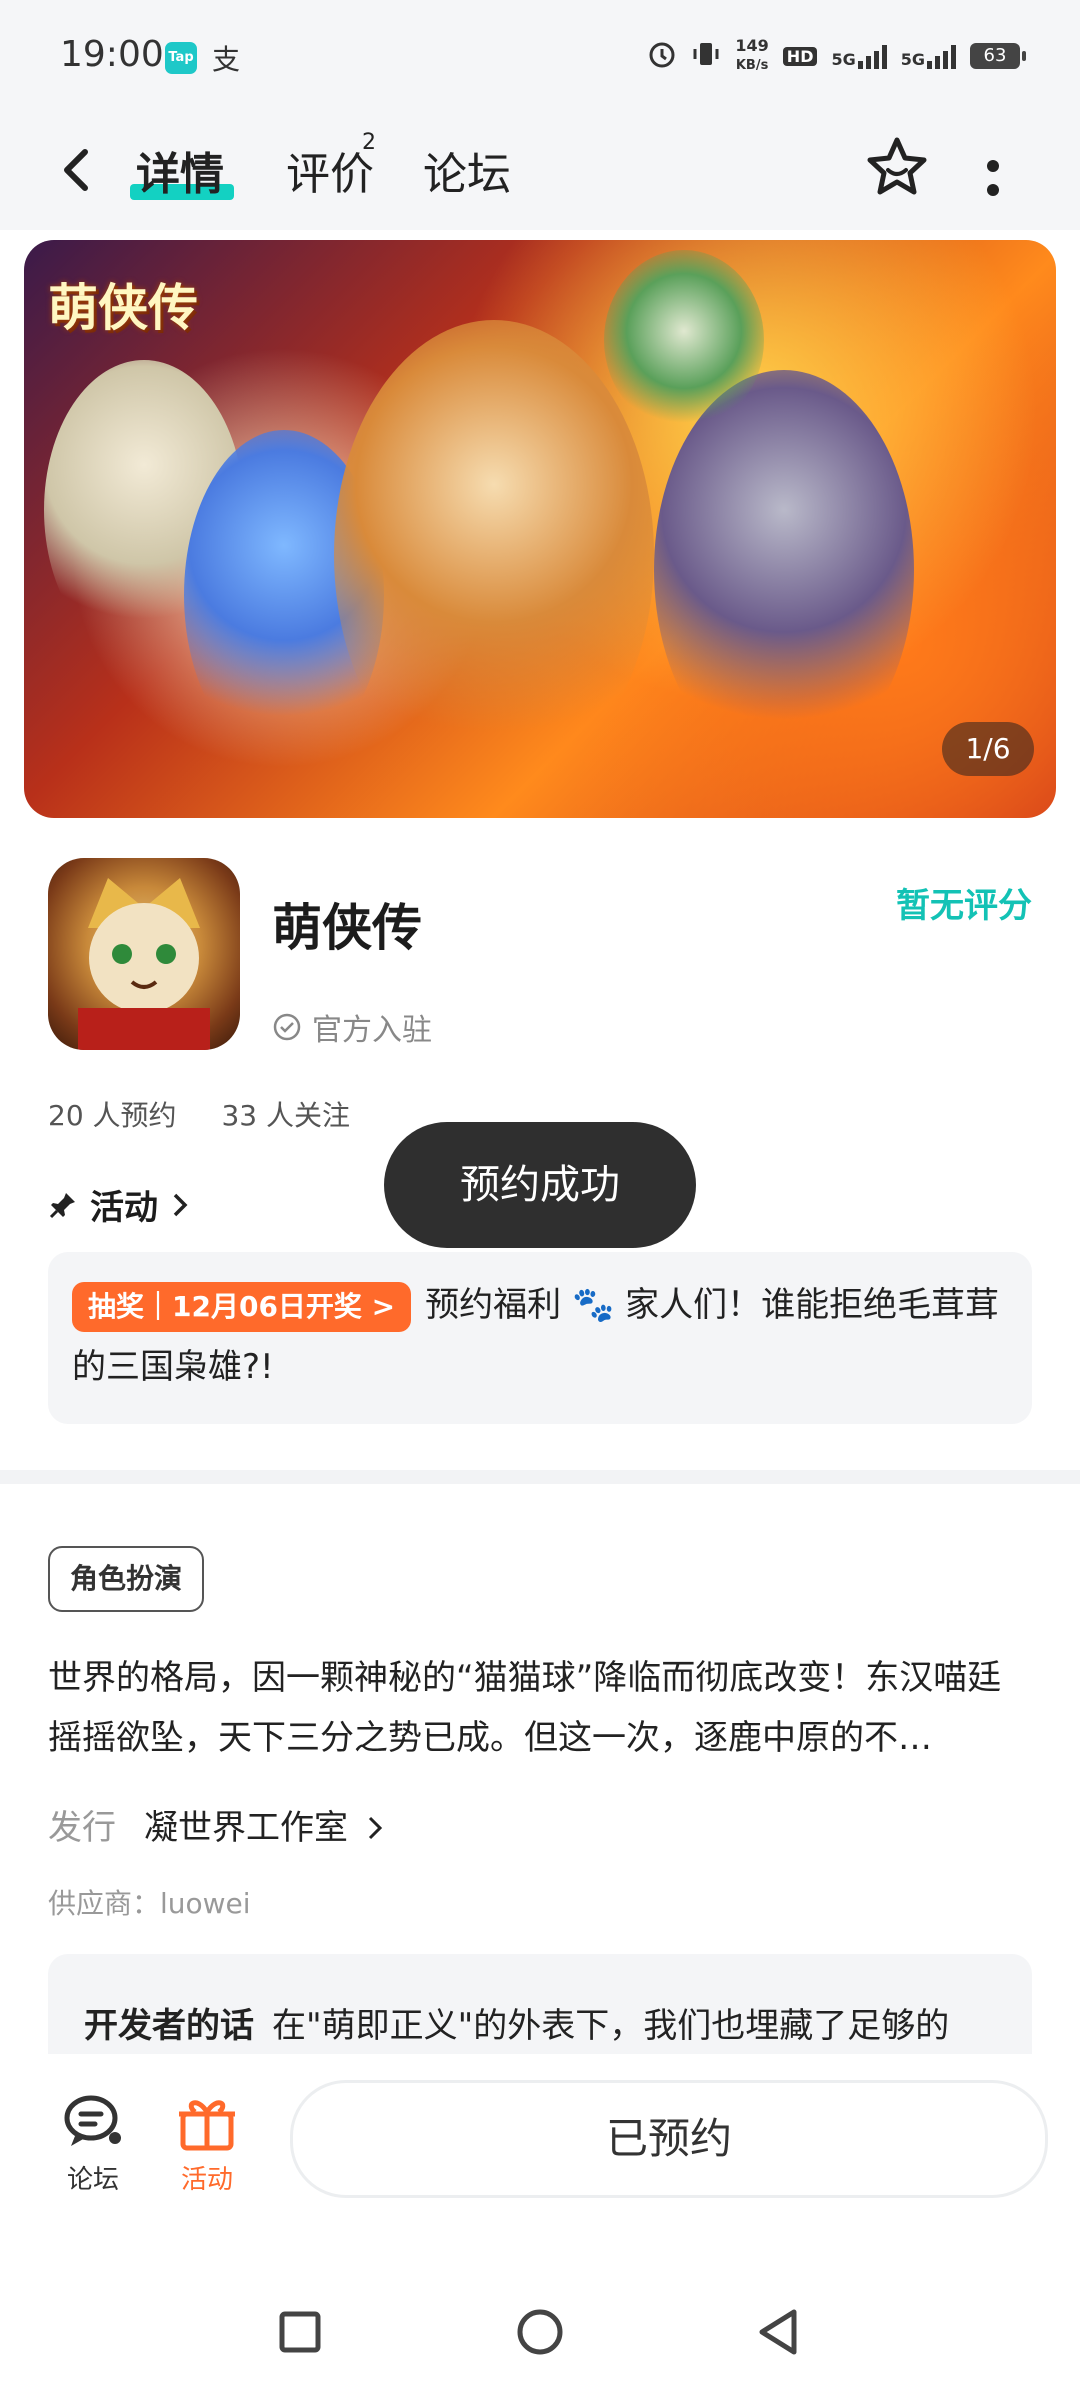 Image resolution: width=1080 pixels, height=2400 pixels. I want to click on signal-1-icon: 5G, so click(859, 56).